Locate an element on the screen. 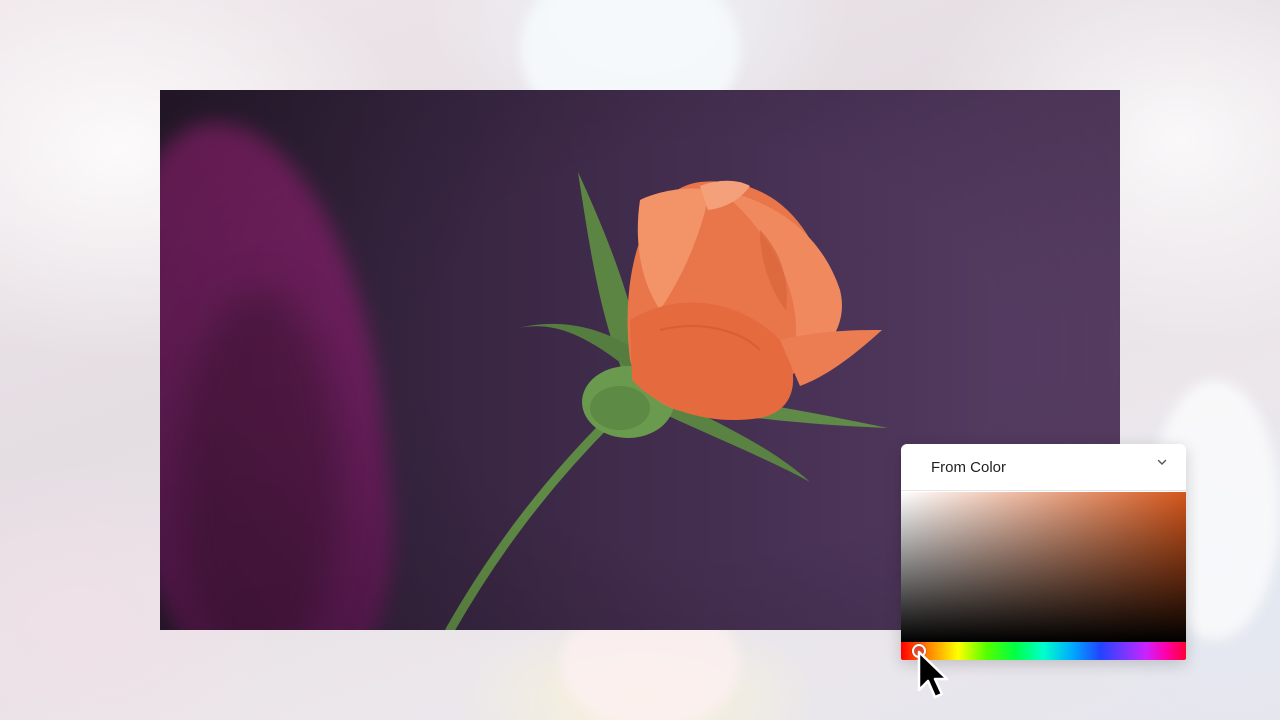 The width and height of the screenshot is (1280, 720). color-picker-panel: From Color is located at coordinates (1043, 552).